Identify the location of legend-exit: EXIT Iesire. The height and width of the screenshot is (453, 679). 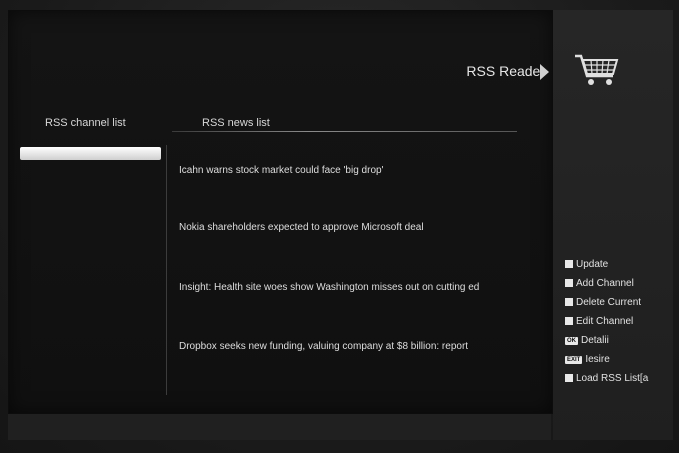
(619, 363).